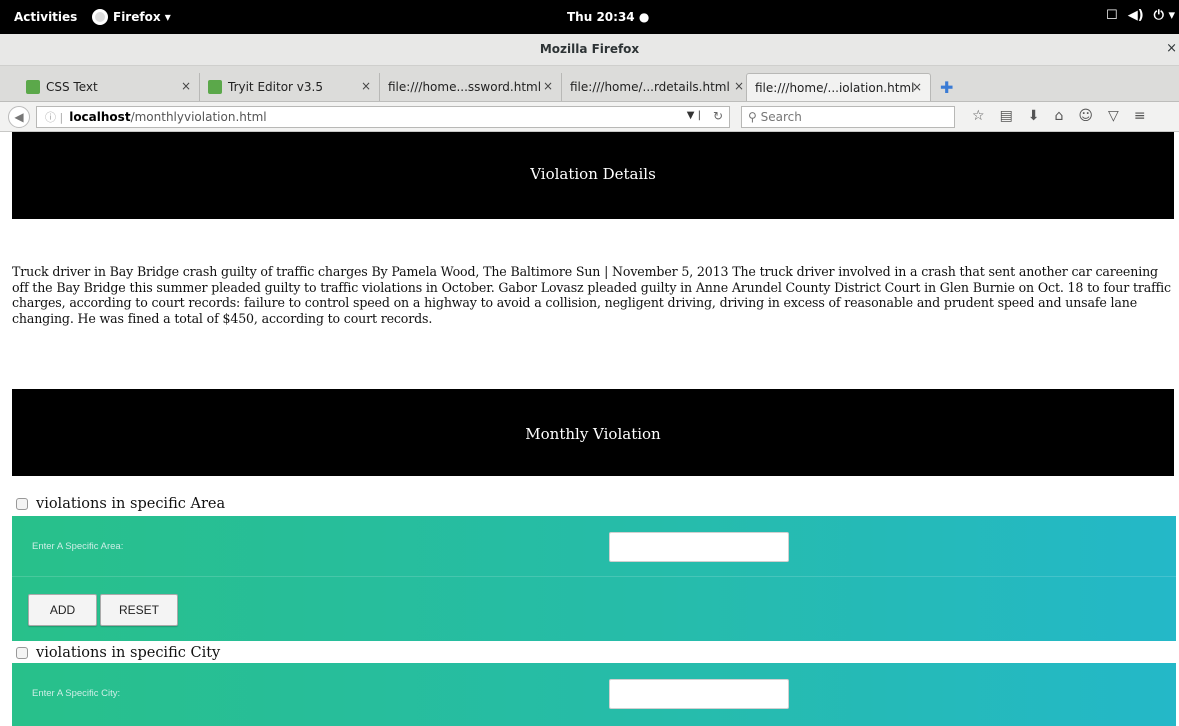  What do you see at coordinates (1171, 49) in the screenshot?
I see `window-close-button: ×` at bounding box center [1171, 49].